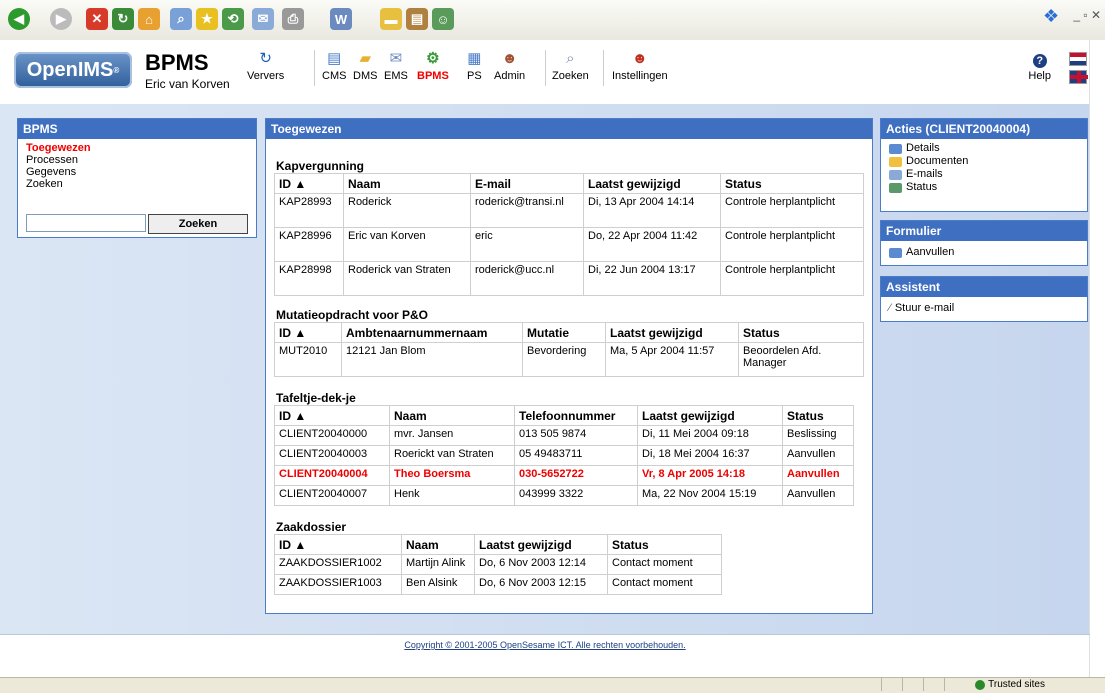 This screenshot has width=1105, height=693. Describe the element at coordinates (1078, 77) in the screenshot. I see `uk-flag-icon` at that location.